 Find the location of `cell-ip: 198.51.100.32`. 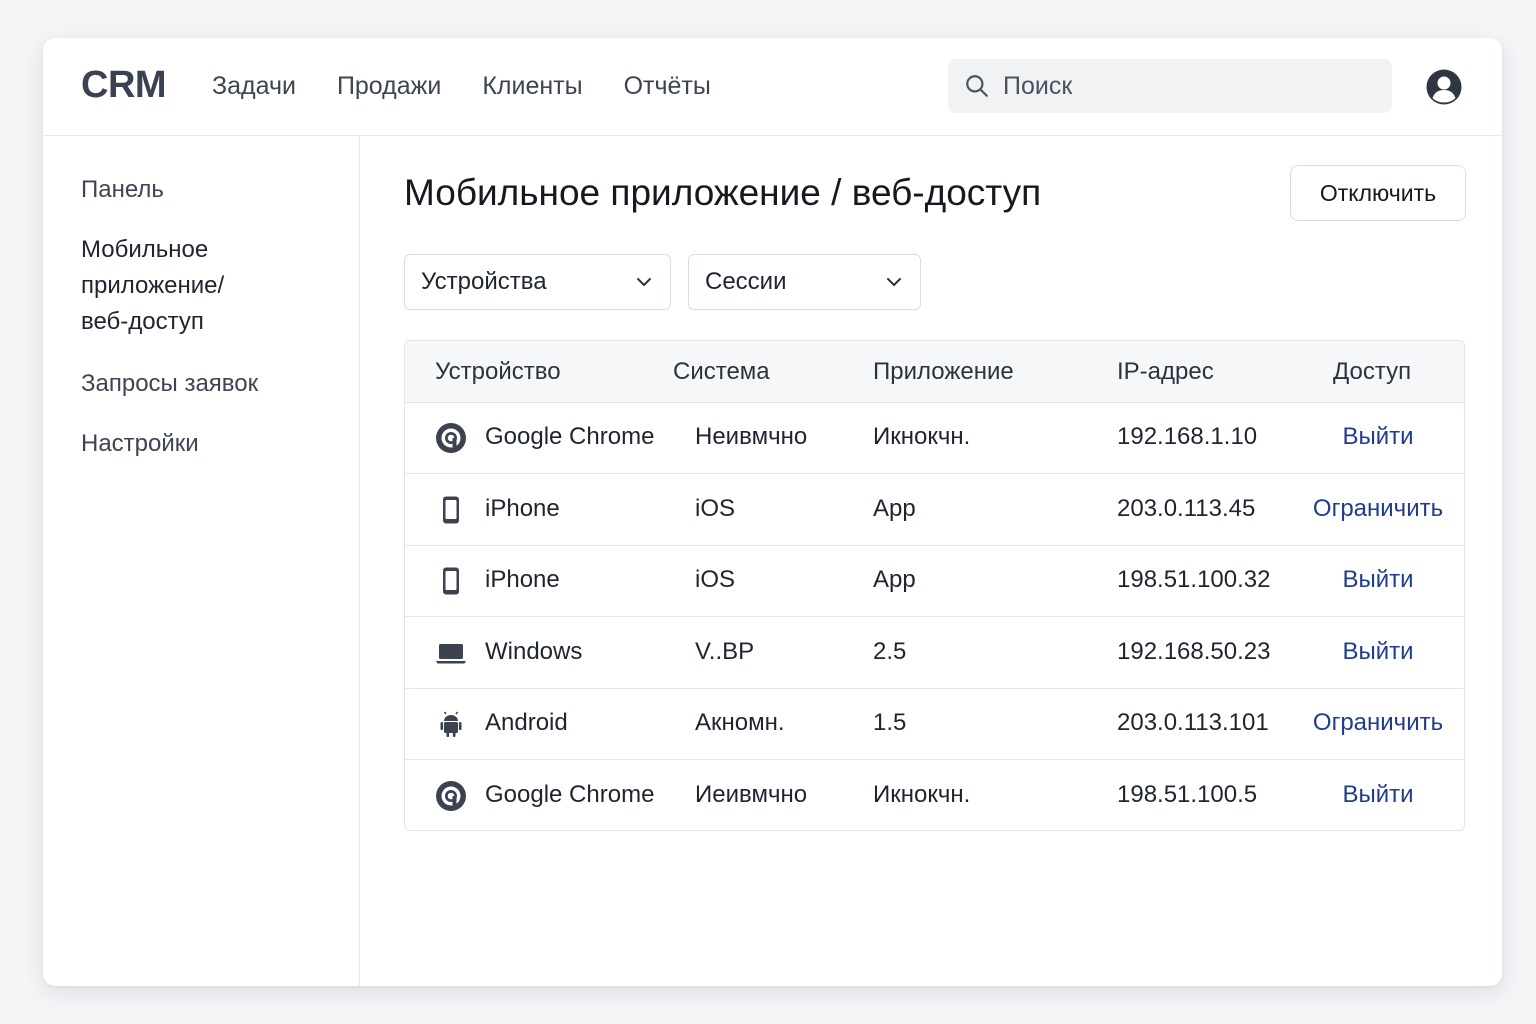

cell-ip: 198.51.100.32 is located at coordinates (1194, 579).